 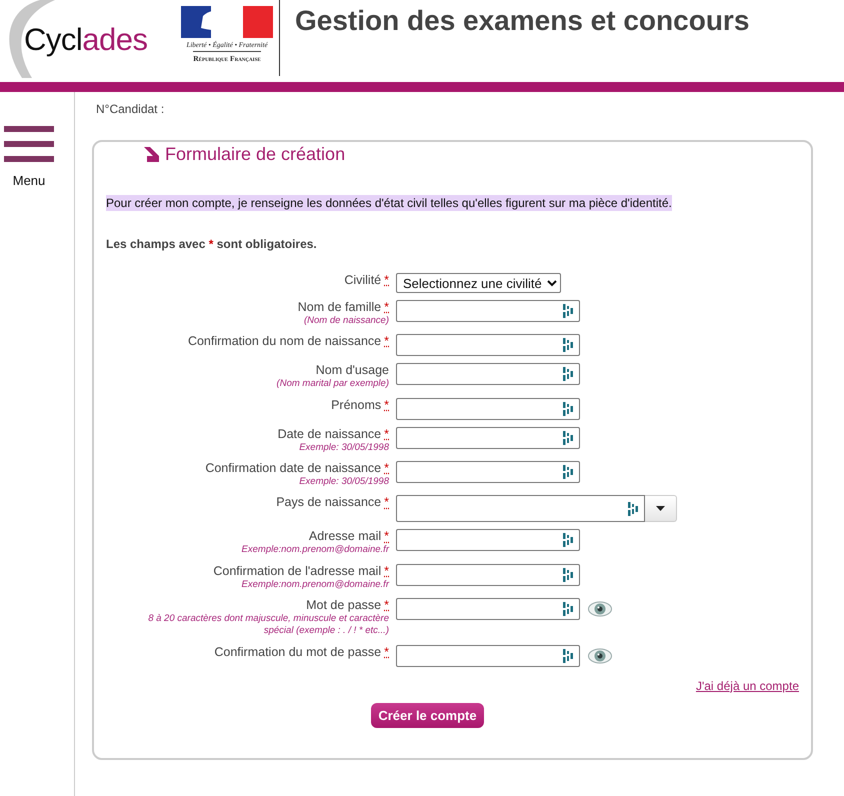 I want to click on field-label: Adresse mail, so click(x=345, y=536).